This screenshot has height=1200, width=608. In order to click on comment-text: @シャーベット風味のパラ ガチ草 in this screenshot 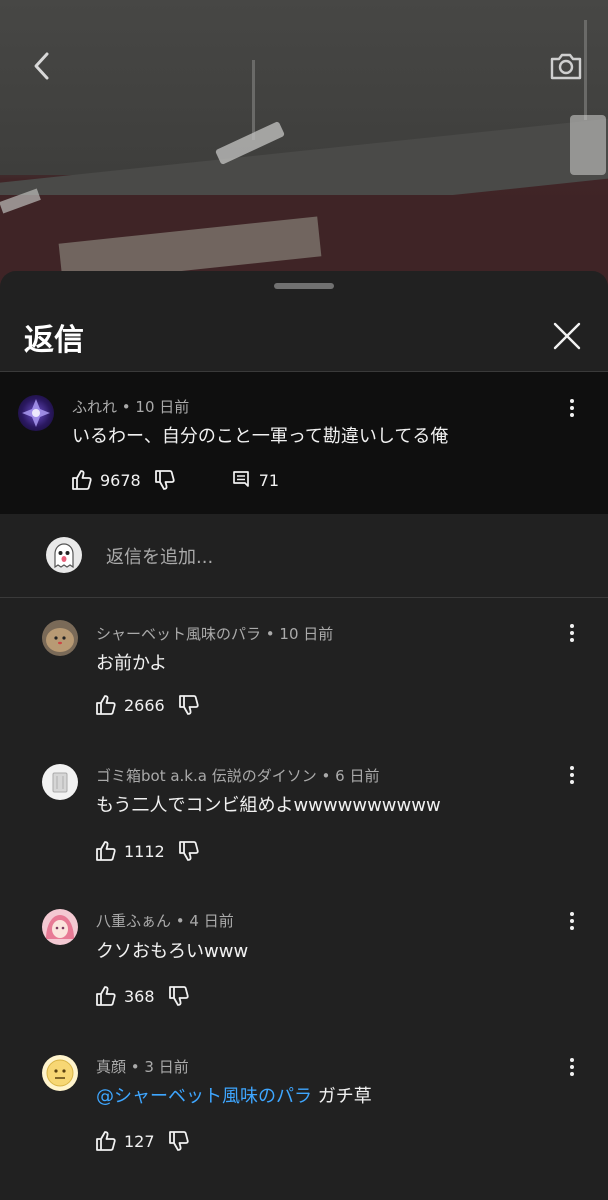, I will do `click(234, 1095)`.